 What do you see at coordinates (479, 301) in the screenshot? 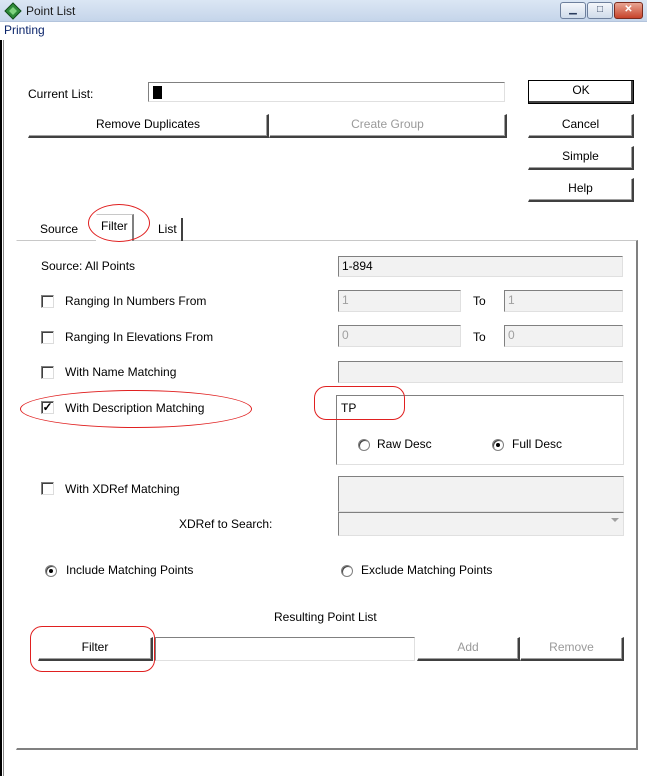
I see `ranging-numbers-to-label: To` at bounding box center [479, 301].